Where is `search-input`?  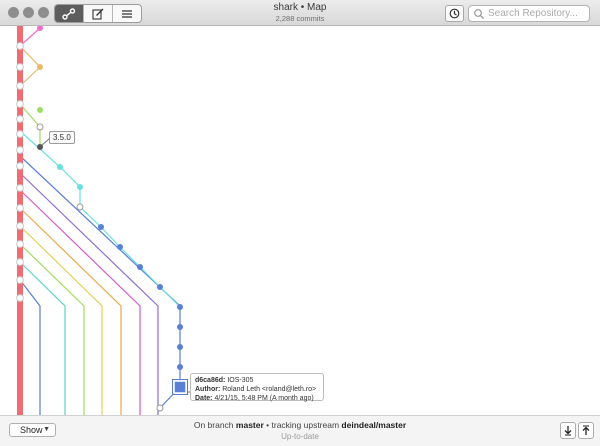
search-input is located at coordinates (536, 13).